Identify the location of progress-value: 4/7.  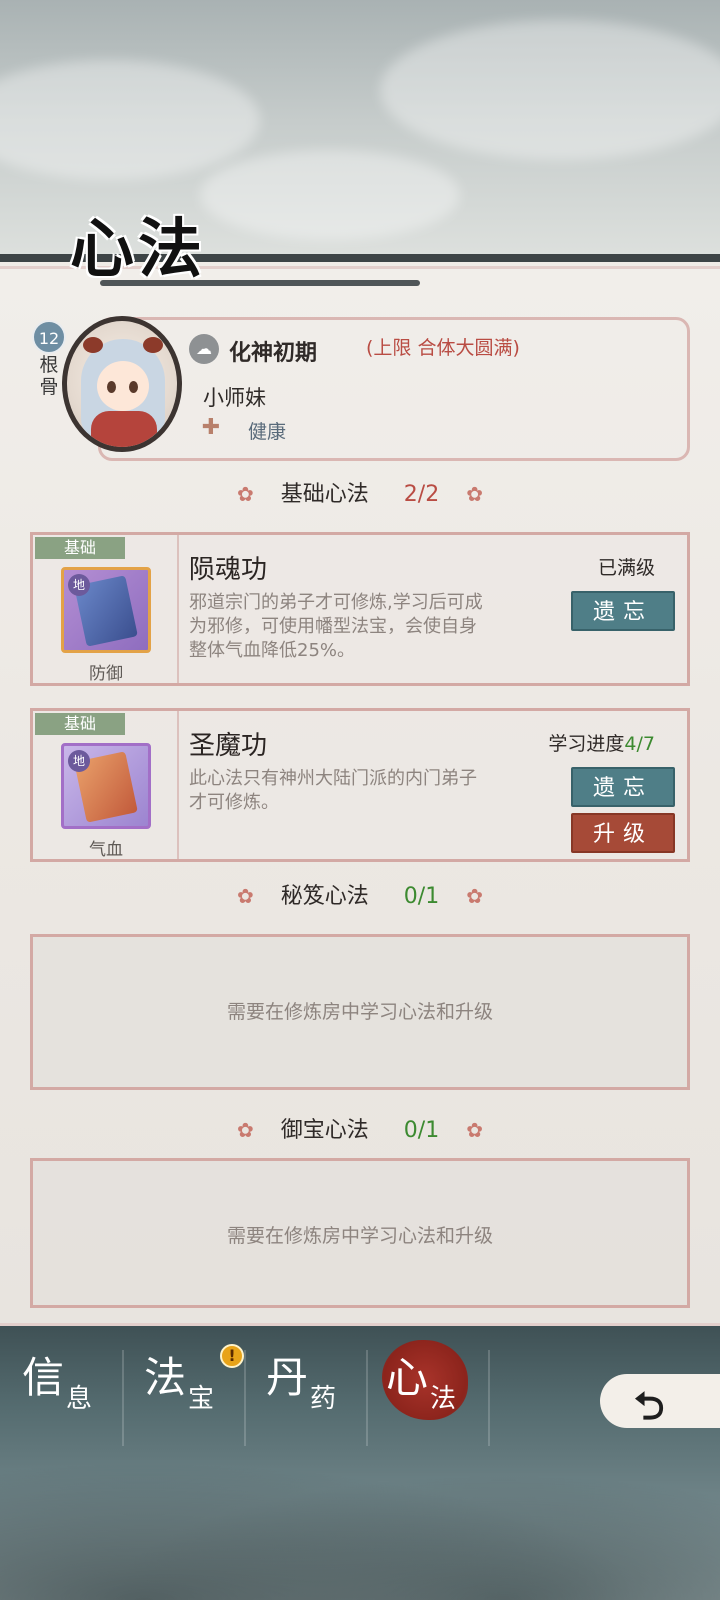
(639, 744).